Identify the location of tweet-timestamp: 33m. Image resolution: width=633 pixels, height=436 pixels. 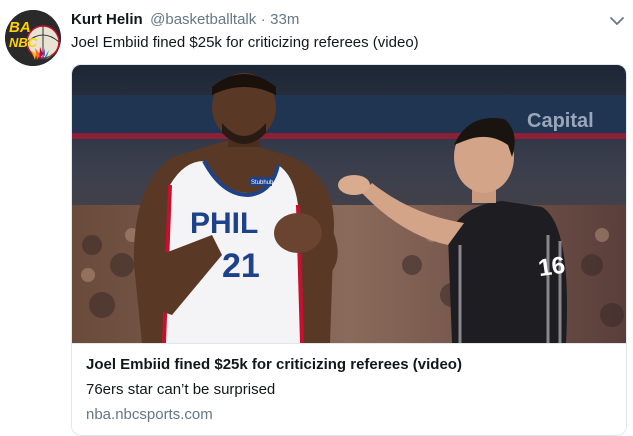
(284, 19).